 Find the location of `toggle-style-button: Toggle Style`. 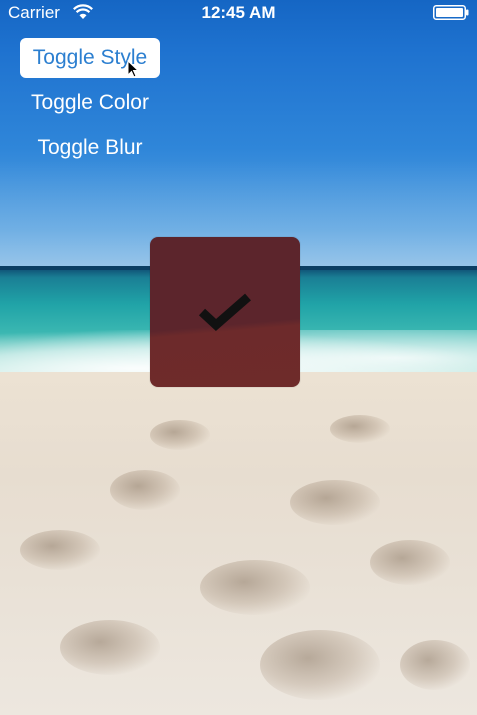

toggle-style-button: Toggle Style is located at coordinates (90, 58).